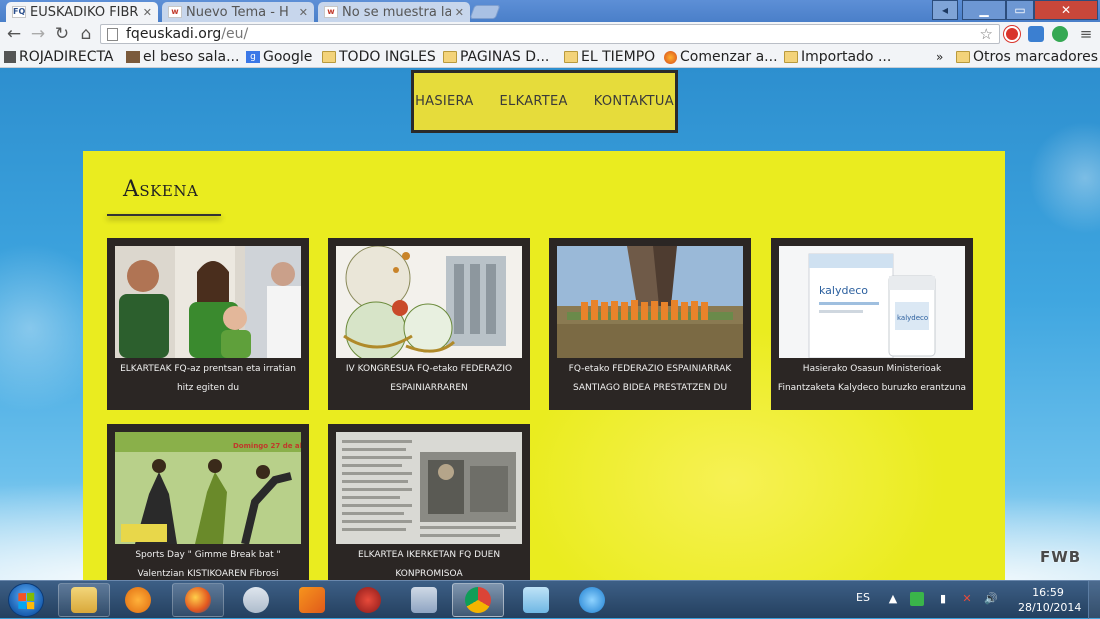  I want to click on signal-icon: ▮, so click(943, 599).